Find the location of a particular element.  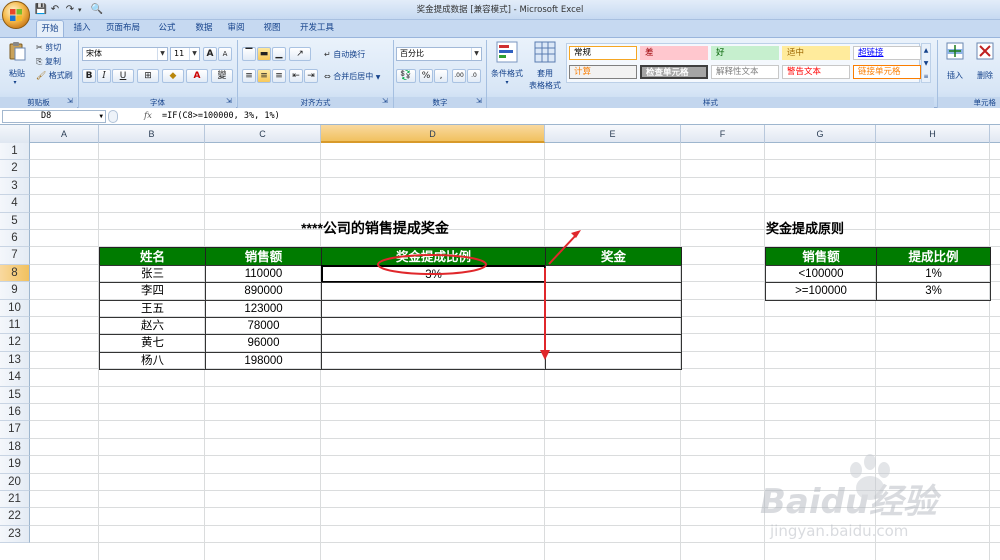

decrease-indent-button: ⇤ is located at coordinates (296, 76).